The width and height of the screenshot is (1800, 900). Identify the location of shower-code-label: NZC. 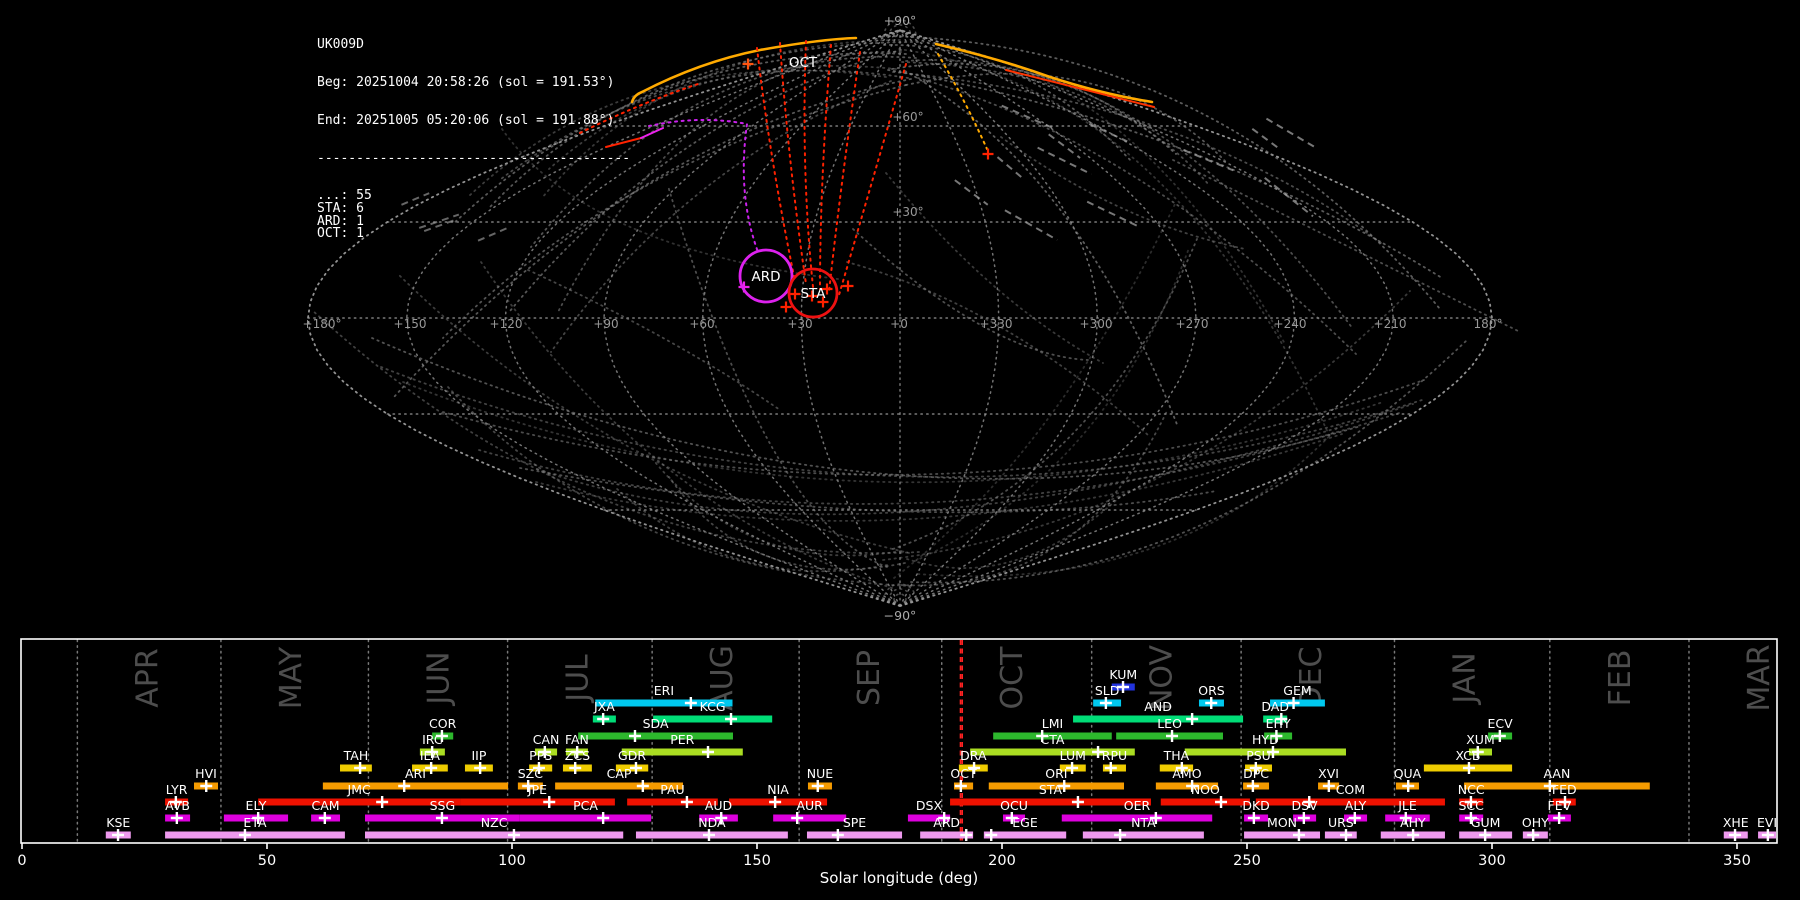
(494, 822).